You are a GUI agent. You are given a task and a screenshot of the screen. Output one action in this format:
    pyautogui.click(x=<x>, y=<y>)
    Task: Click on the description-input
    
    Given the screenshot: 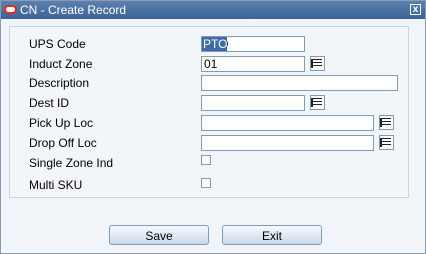 What is the action you would take?
    pyautogui.click(x=299, y=83)
    